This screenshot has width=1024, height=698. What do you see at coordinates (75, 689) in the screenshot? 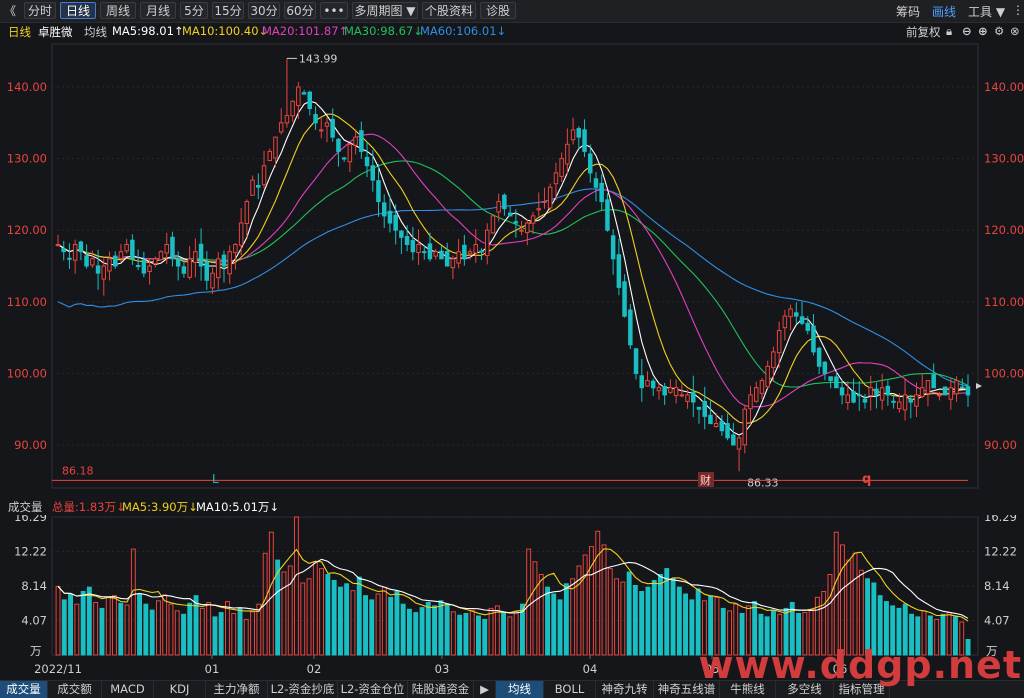
I see `indicator-tab-1: 成交额` at bounding box center [75, 689].